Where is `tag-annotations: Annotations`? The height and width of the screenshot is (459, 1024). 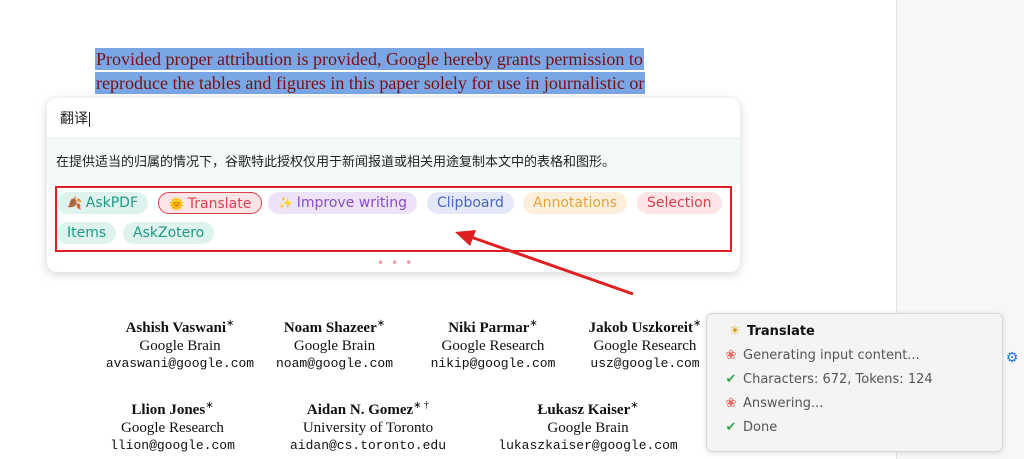 tag-annotations: Annotations is located at coordinates (575, 203).